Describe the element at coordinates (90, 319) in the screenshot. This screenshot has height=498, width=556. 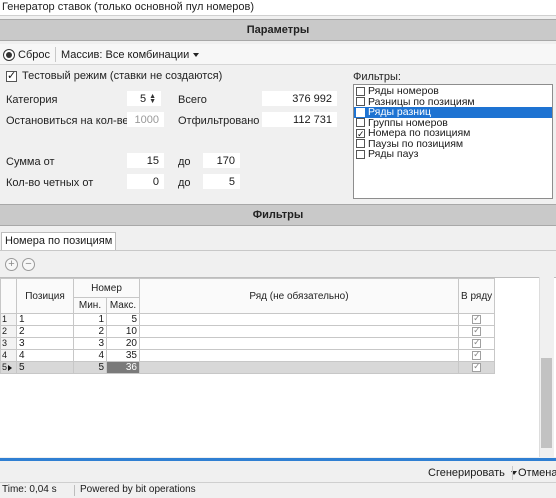
I see `cell-min: 1` at that location.